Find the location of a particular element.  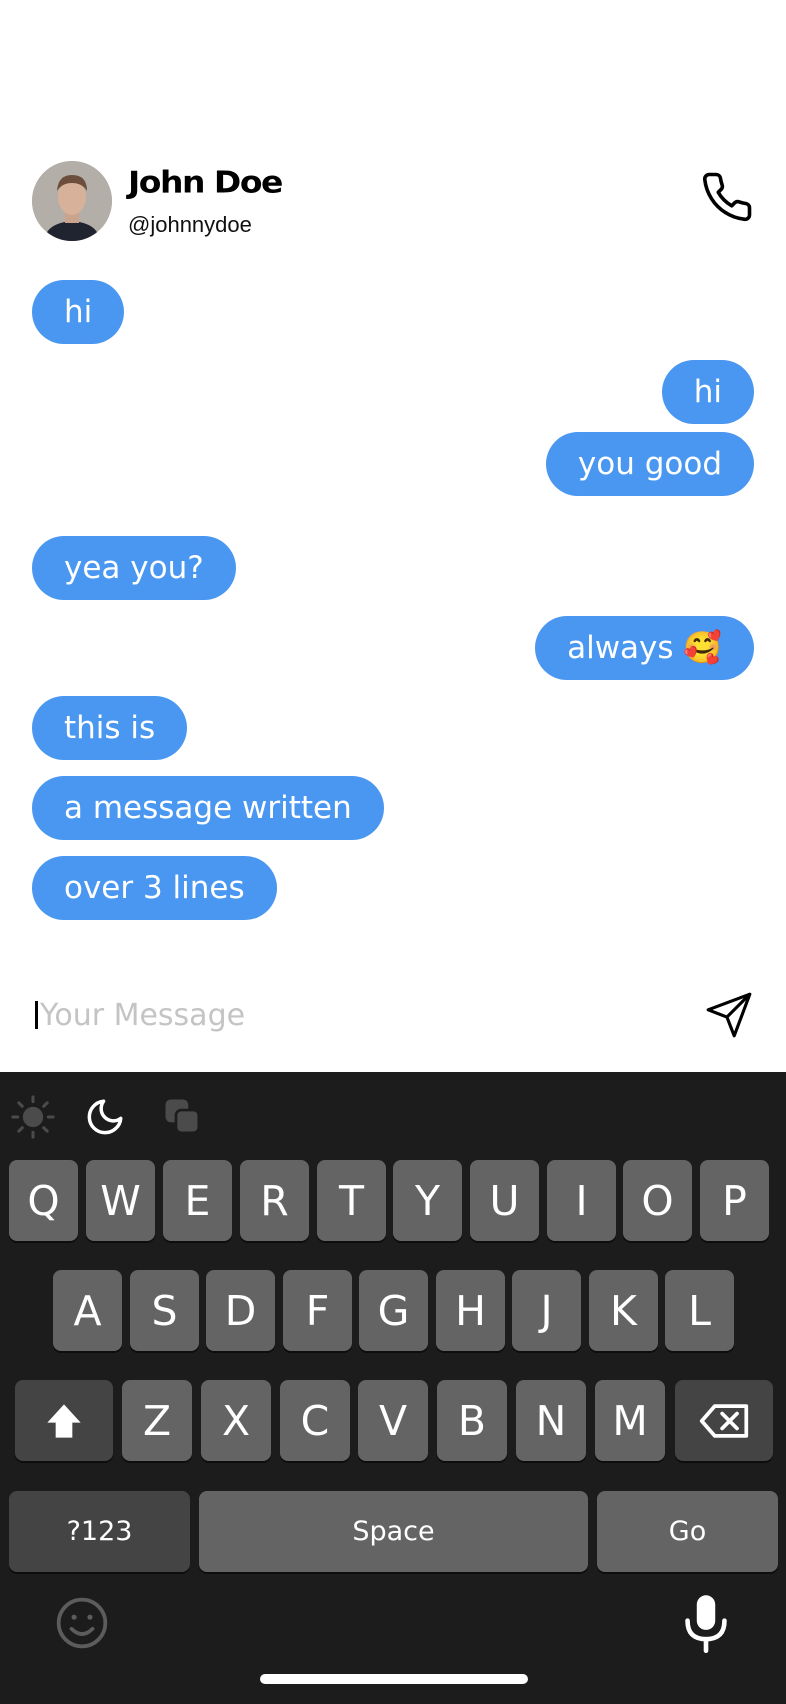

message-bubble: a message written is located at coordinates (208, 808).